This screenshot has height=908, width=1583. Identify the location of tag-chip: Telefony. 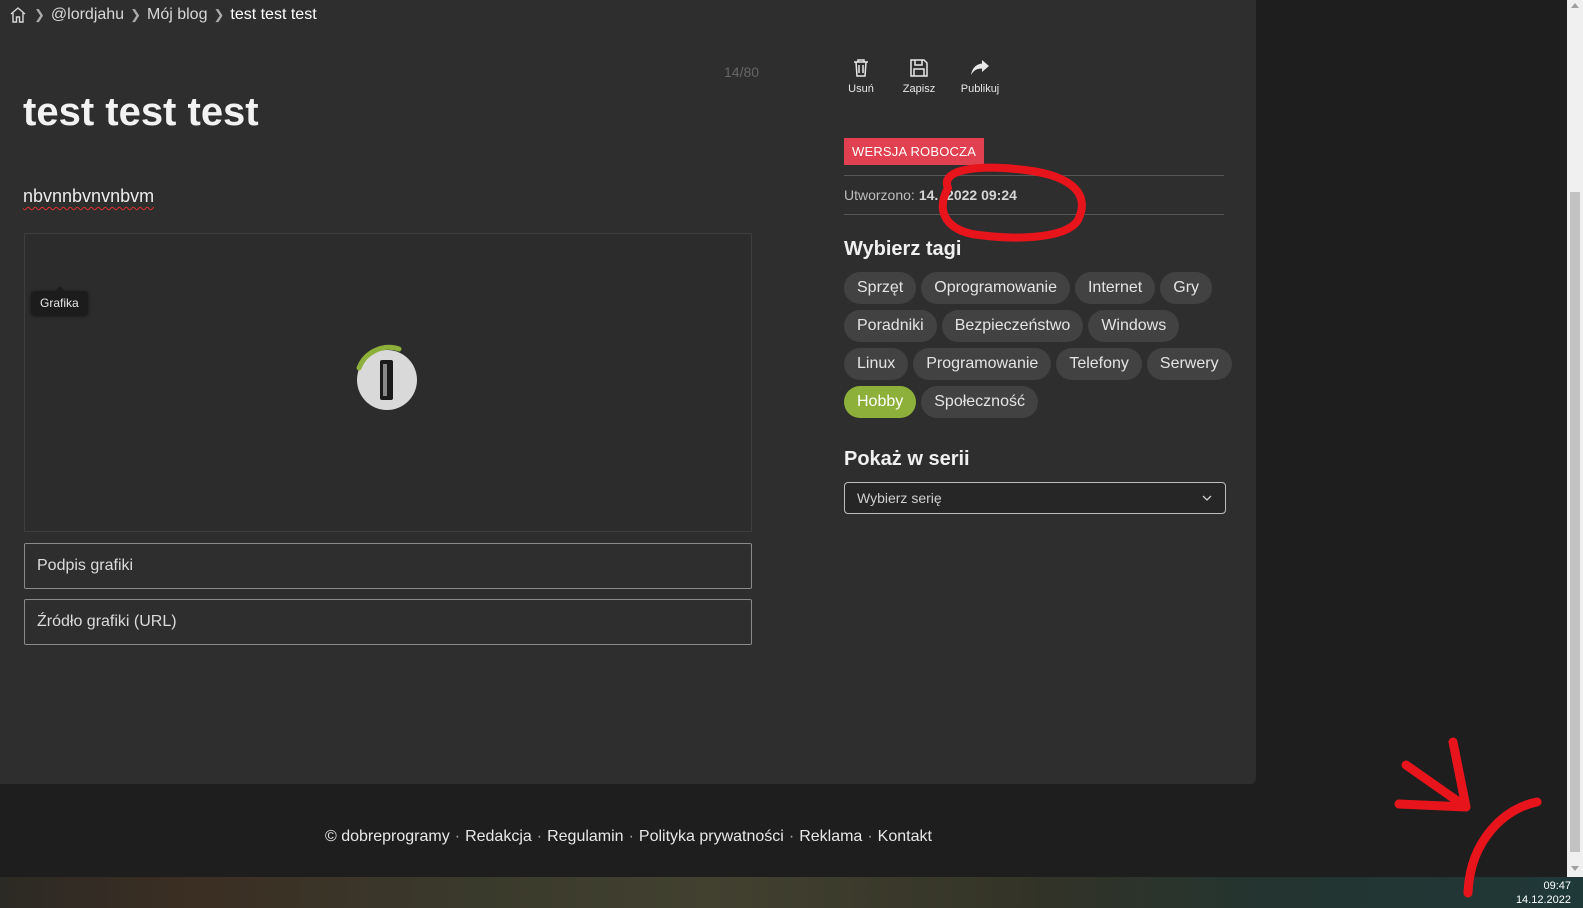
(1099, 364).